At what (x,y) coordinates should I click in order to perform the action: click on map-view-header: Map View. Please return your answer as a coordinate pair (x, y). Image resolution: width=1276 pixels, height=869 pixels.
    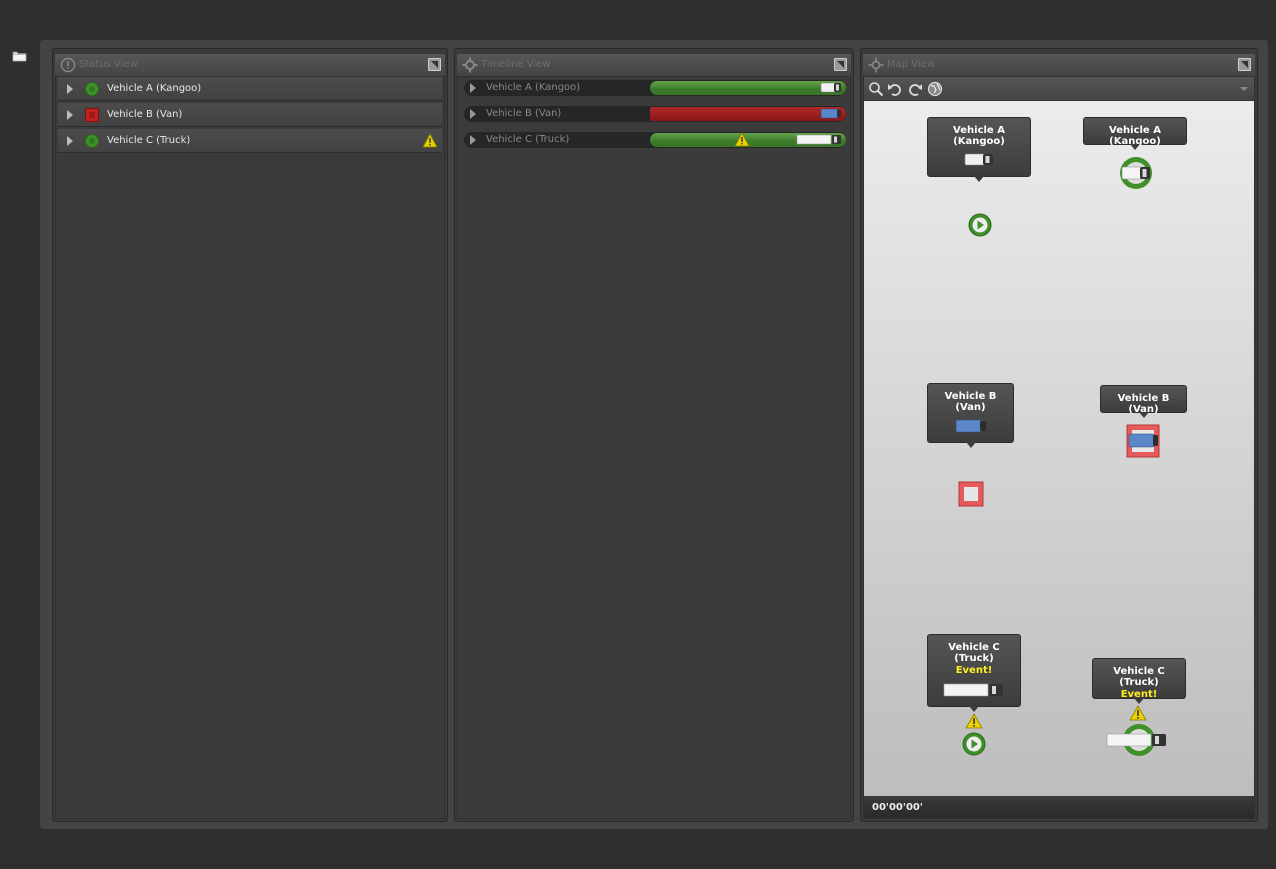
    Looking at the image, I should click on (1059, 65).